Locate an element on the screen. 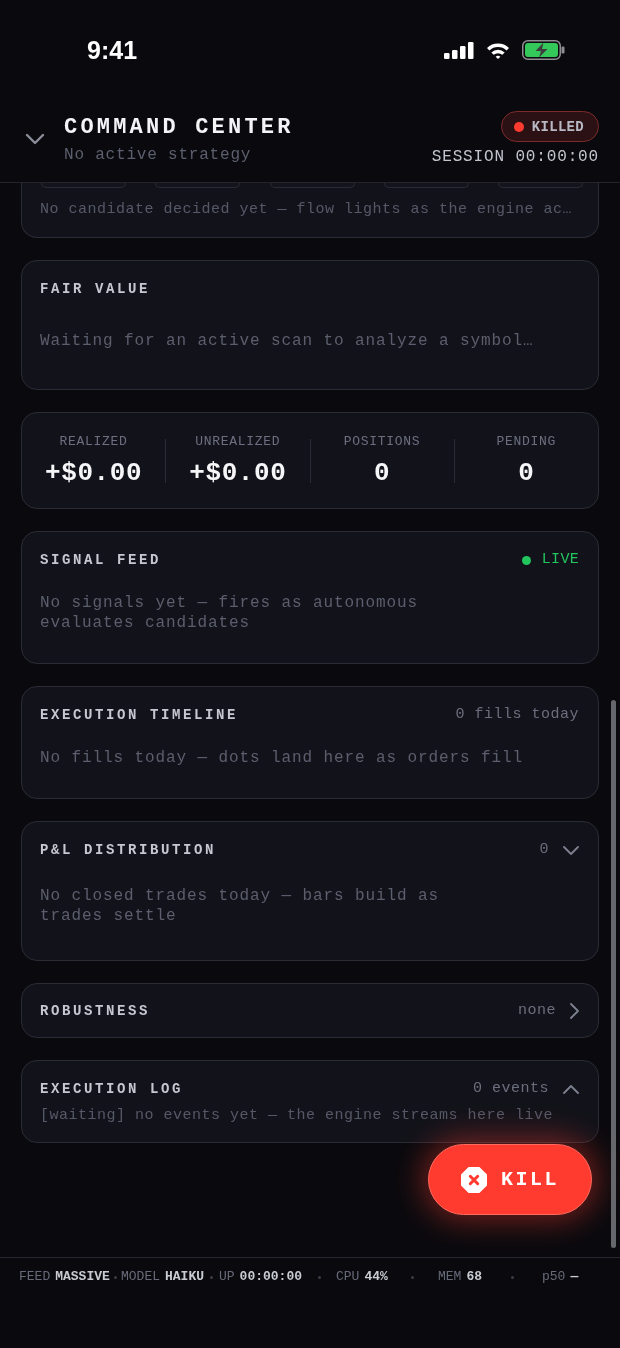 The image size is (620, 1348). footer-value: MASSIVE is located at coordinates (82, 1277).